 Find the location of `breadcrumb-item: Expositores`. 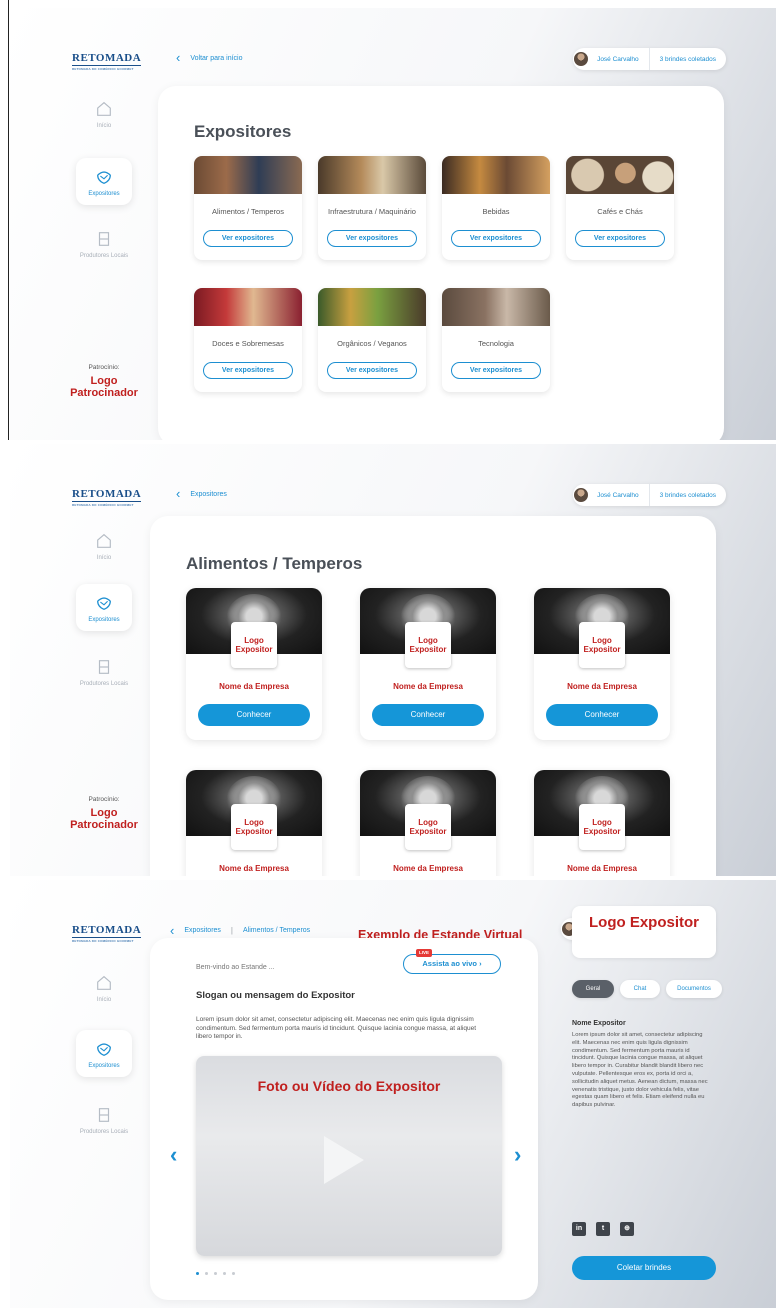

breadcrumb-item: Expositores is located at coordinates (202, 930).